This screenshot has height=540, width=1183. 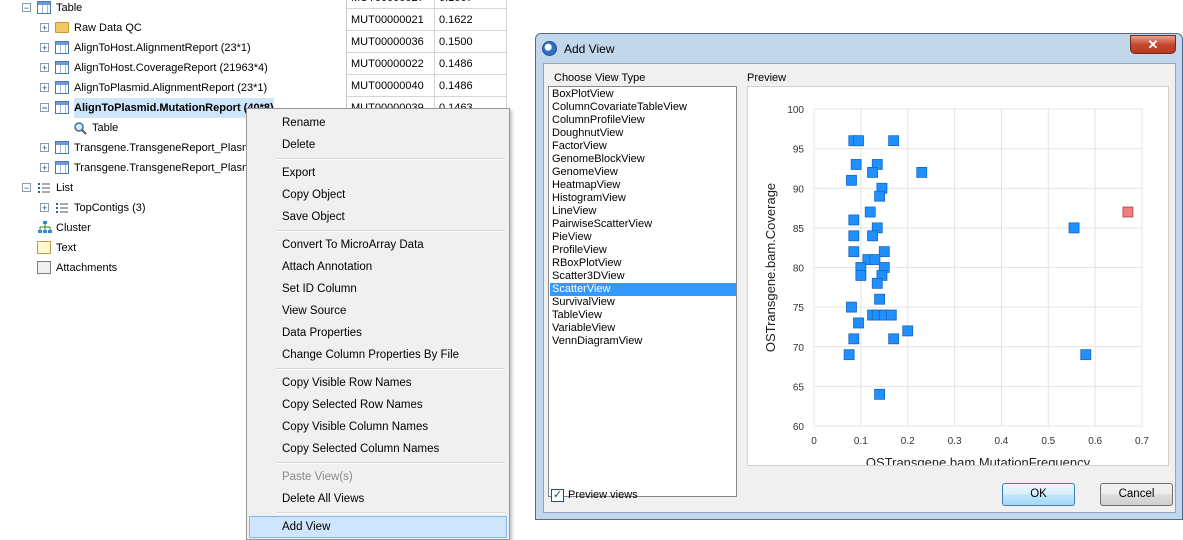 What do you see at coordinates (603, 495) in the screenshot?
I see `preview-views-label: Preview views` at bounding box center [603, 495].